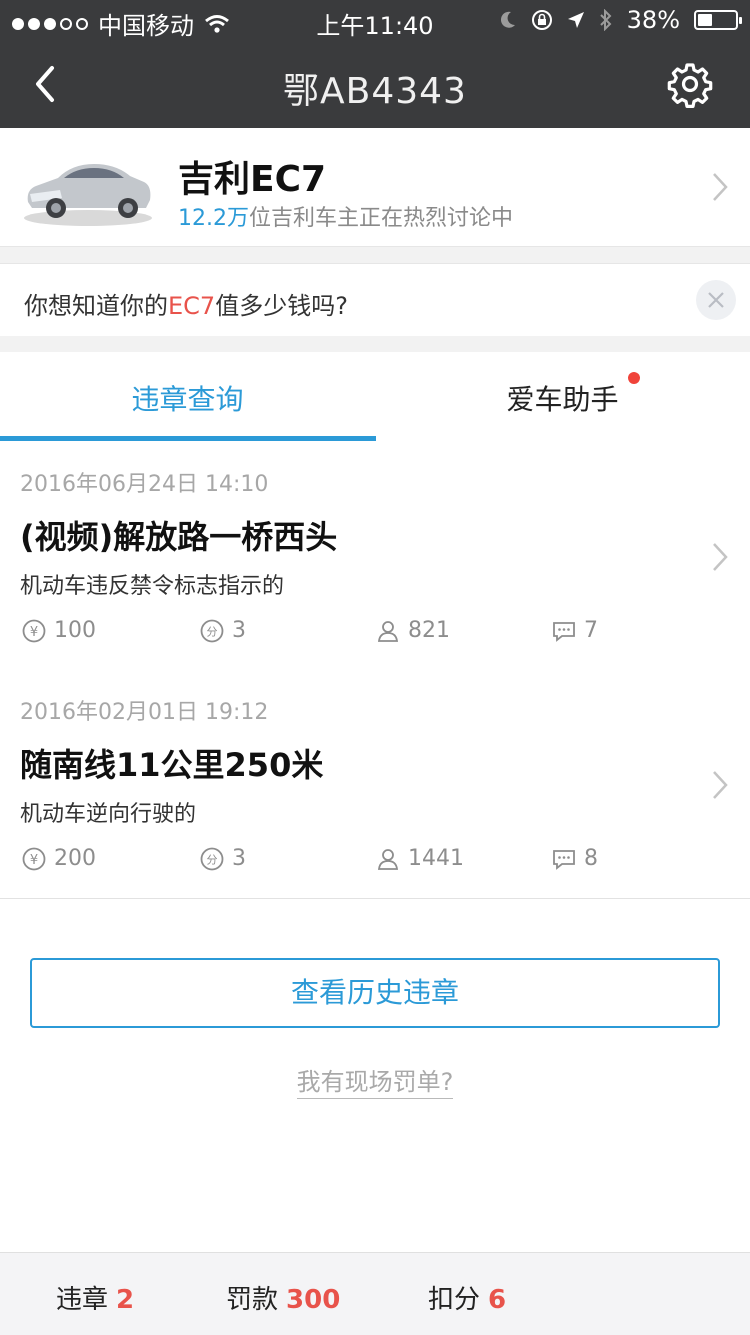 The width and height of the screenshot is (750, 1335). What do you see at coordinates (575, 20) in the screenshot?
I see `location-arrow-icon` at bounding box center [575, 20].